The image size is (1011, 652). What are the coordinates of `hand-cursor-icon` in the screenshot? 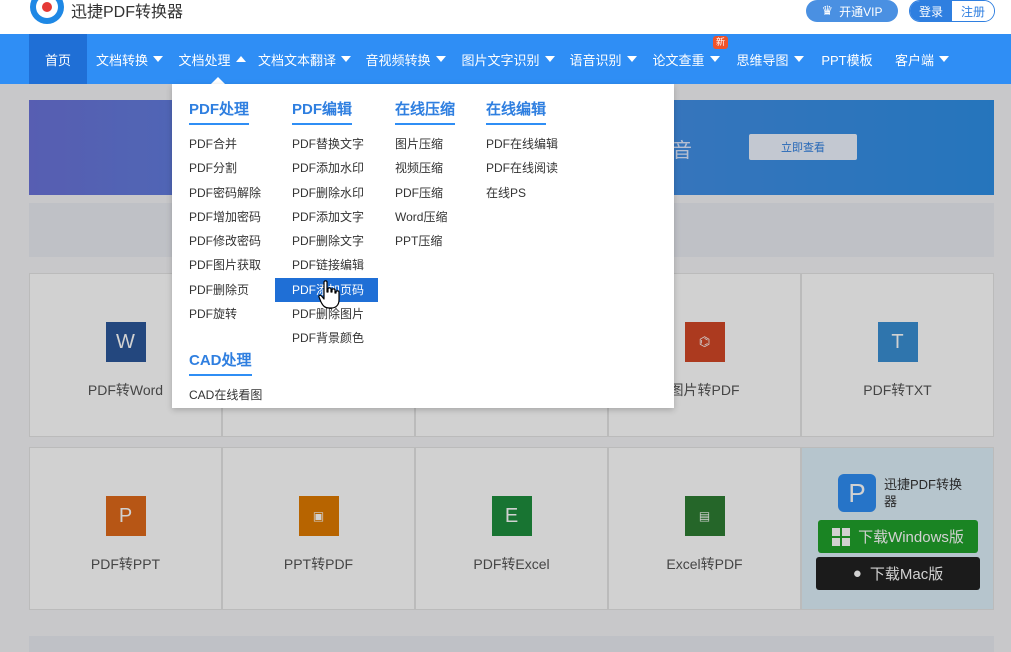 It's located at (329, 294).